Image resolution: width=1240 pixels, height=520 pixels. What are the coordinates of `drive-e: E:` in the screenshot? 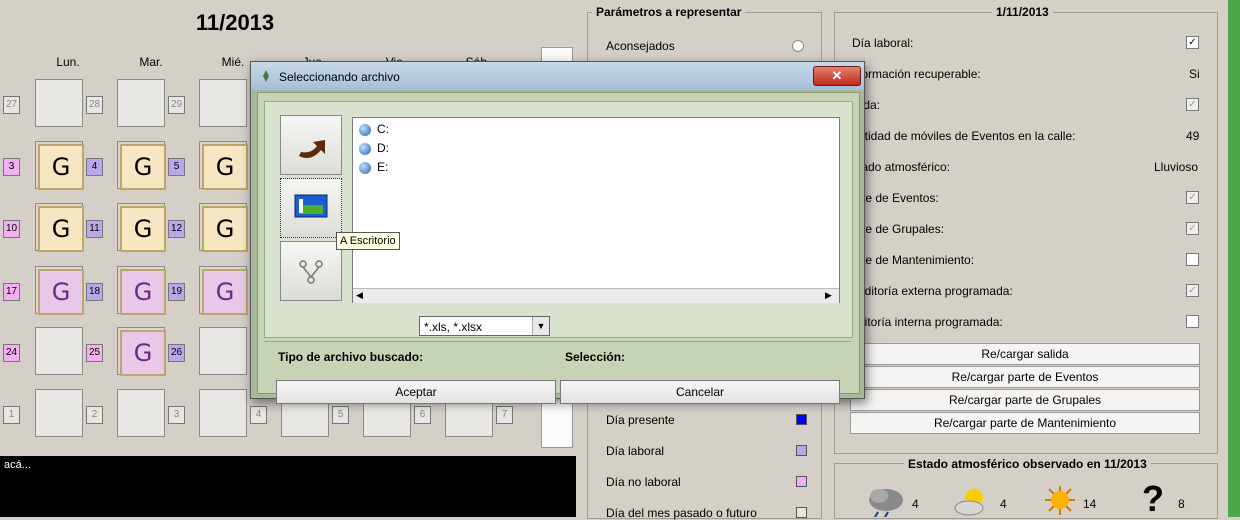 It's located at (373, 167).